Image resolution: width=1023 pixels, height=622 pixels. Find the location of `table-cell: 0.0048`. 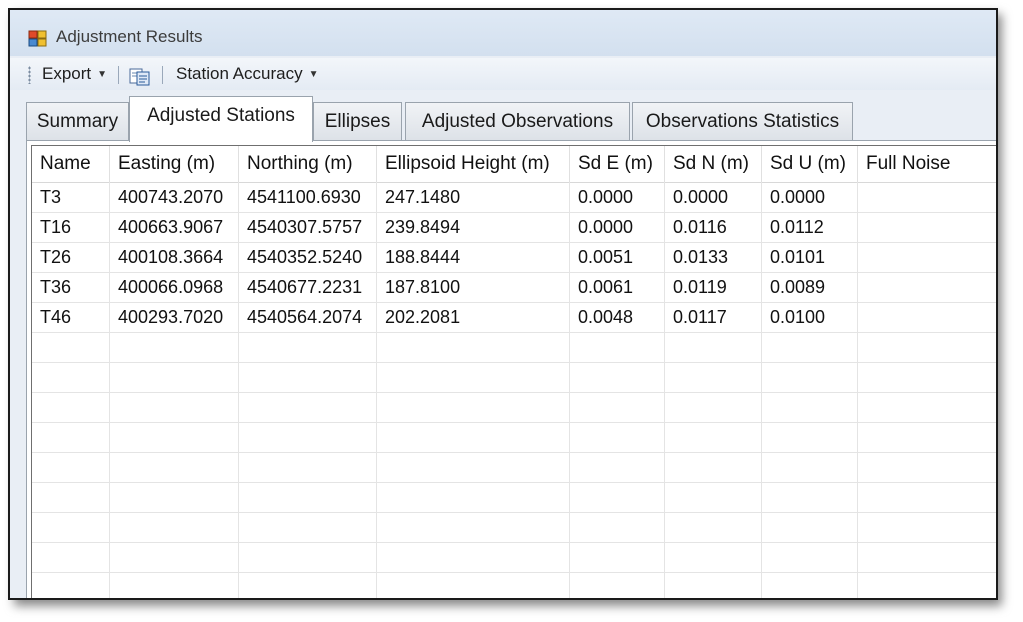

table-cell: 0.0048 is located at coordinates (617, 317).